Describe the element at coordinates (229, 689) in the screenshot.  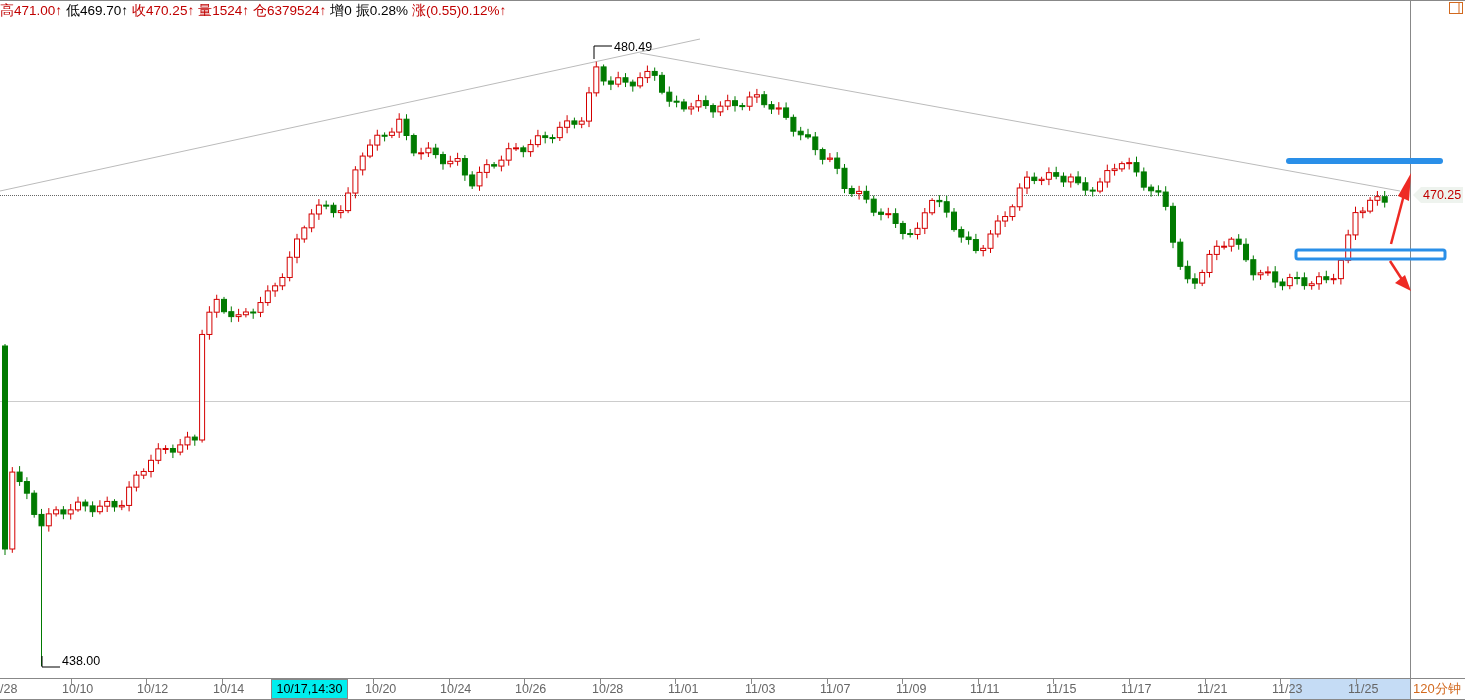
I see `date-label: 10/14` at that location.